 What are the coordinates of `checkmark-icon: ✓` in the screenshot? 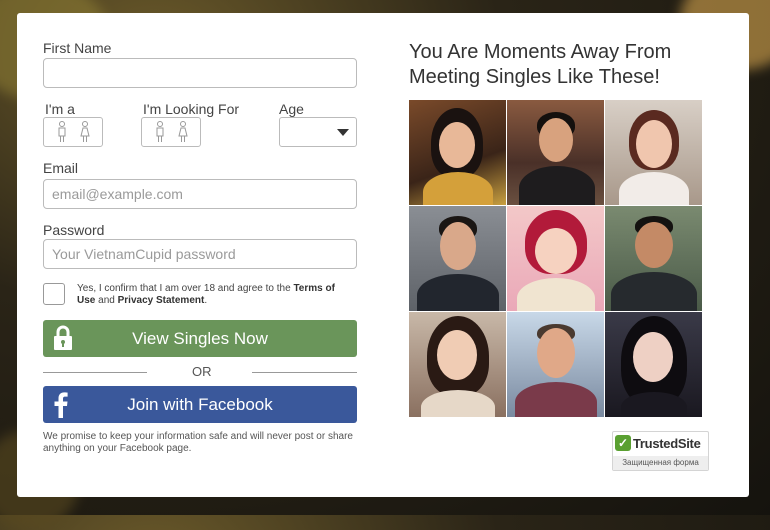 It's located at (623, 443).